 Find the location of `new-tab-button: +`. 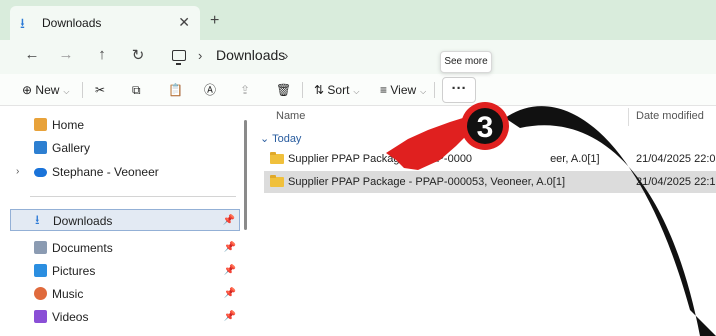

new-tab-button: + is located at coordinates (214, 21).